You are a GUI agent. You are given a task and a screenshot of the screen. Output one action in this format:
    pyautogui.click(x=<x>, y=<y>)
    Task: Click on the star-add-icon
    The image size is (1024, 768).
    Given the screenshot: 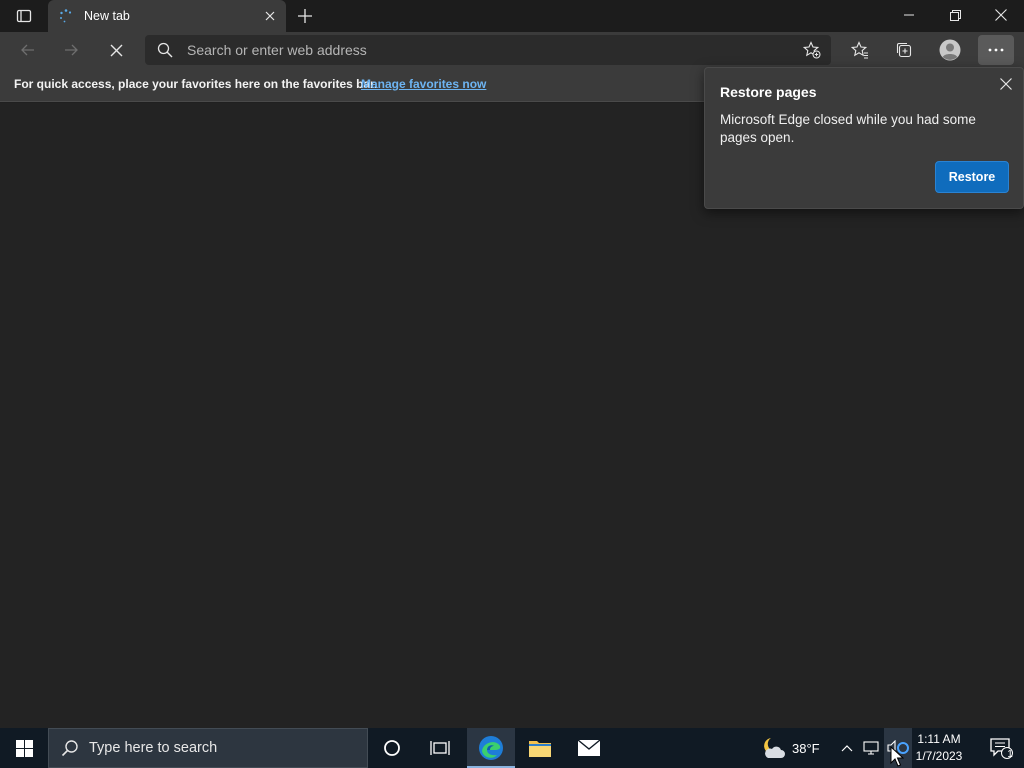 What is the action you would take?
    pyautogui.click(x=812, y=50)
    